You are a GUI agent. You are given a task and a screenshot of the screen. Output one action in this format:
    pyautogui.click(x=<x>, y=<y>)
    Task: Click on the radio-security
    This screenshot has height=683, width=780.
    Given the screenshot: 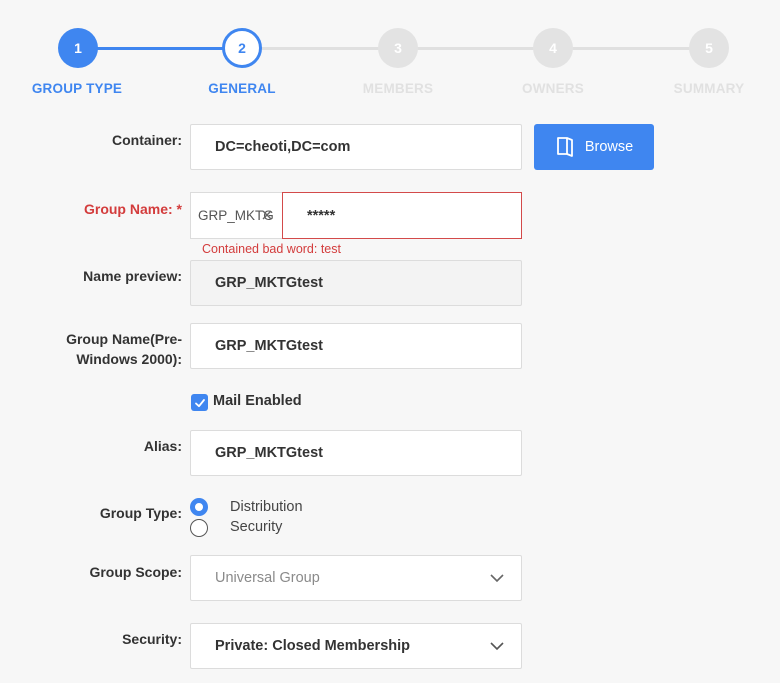 What is the action you would take?
    pyautogui.click(x=199, y=528)
    